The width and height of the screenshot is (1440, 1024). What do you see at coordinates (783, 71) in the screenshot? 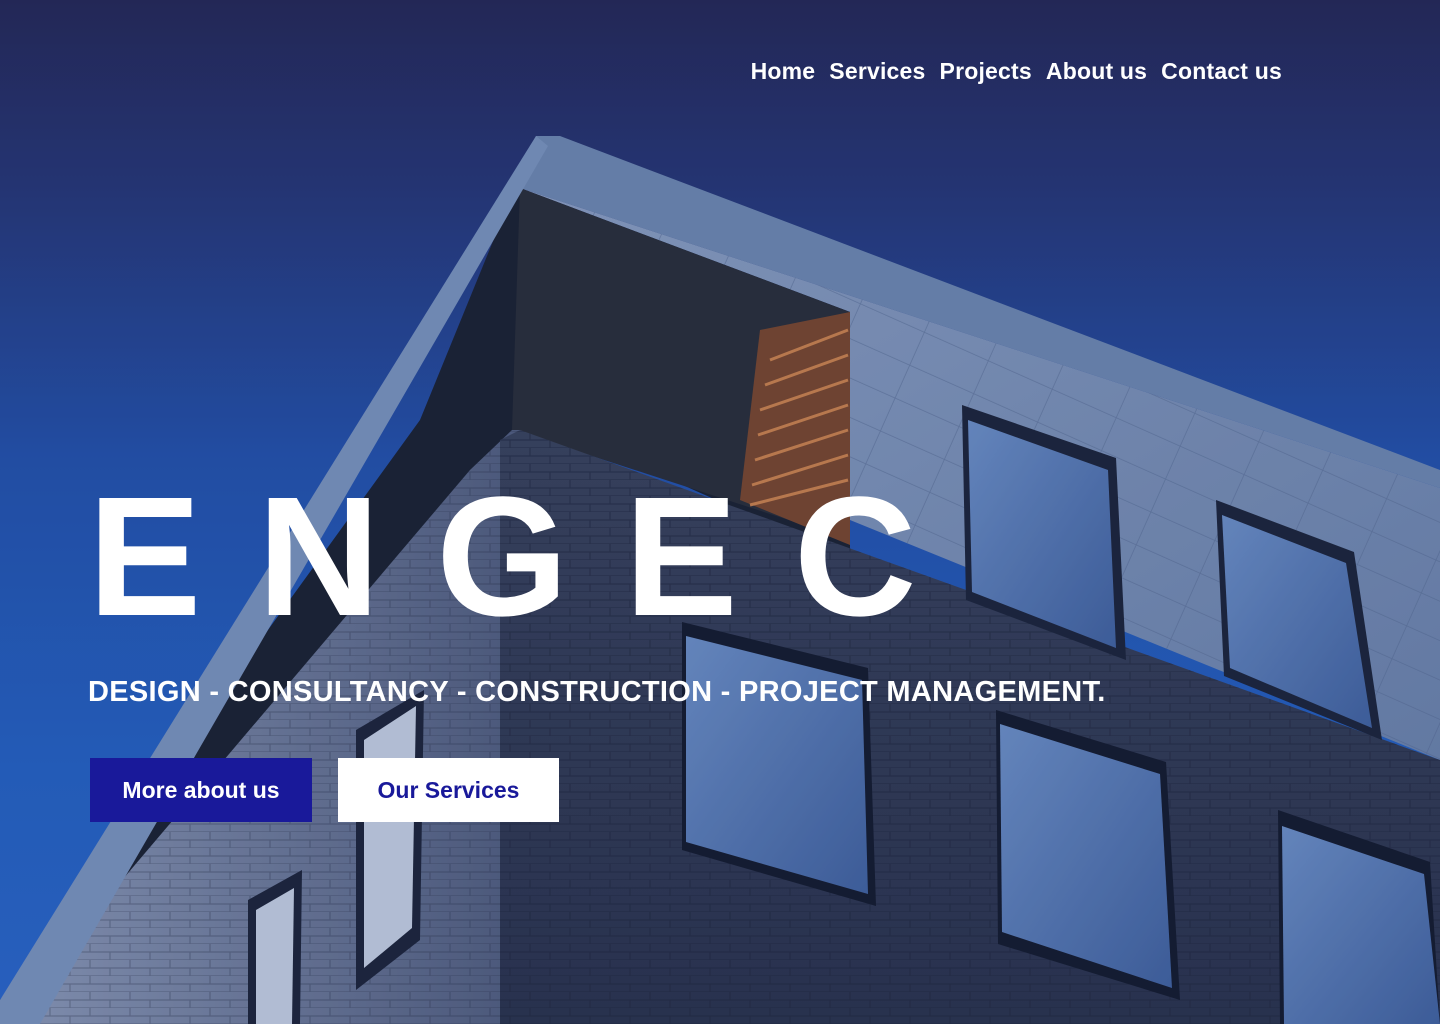
I see `nav-link-home: Home` at bounding box center [783, 71].